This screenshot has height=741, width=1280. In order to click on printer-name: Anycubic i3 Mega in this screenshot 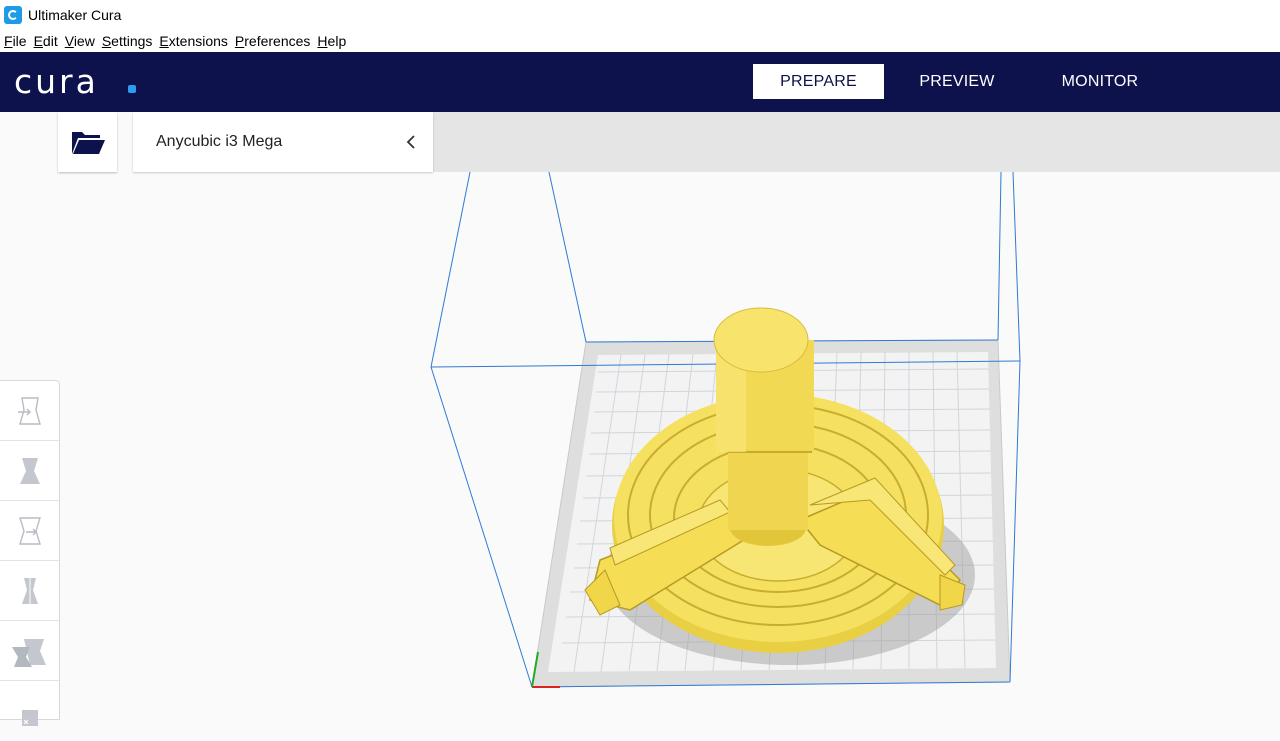, I will do `click(219, 141)`.